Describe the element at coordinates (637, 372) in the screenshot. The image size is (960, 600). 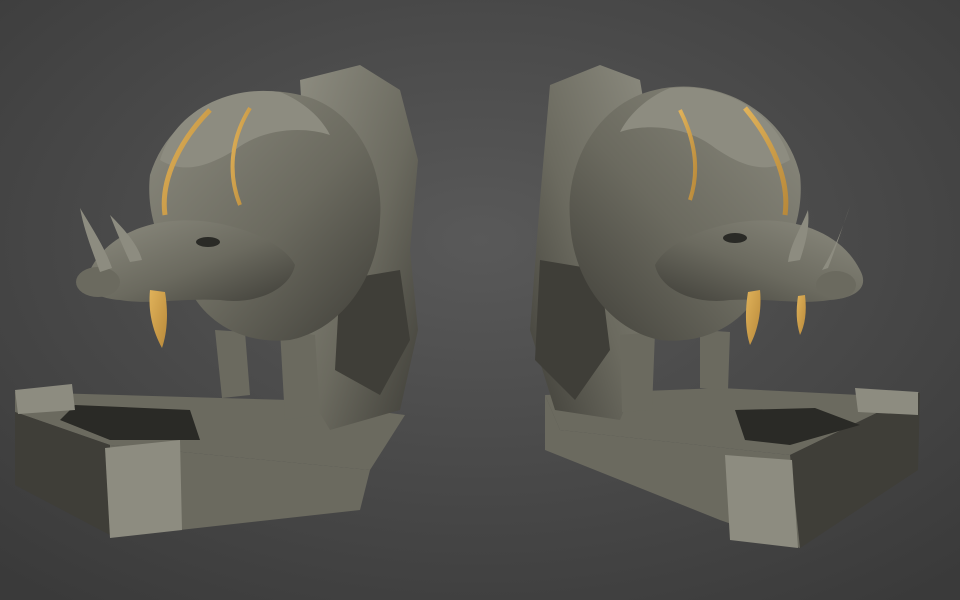
I see `right-hind-leg` at that location.